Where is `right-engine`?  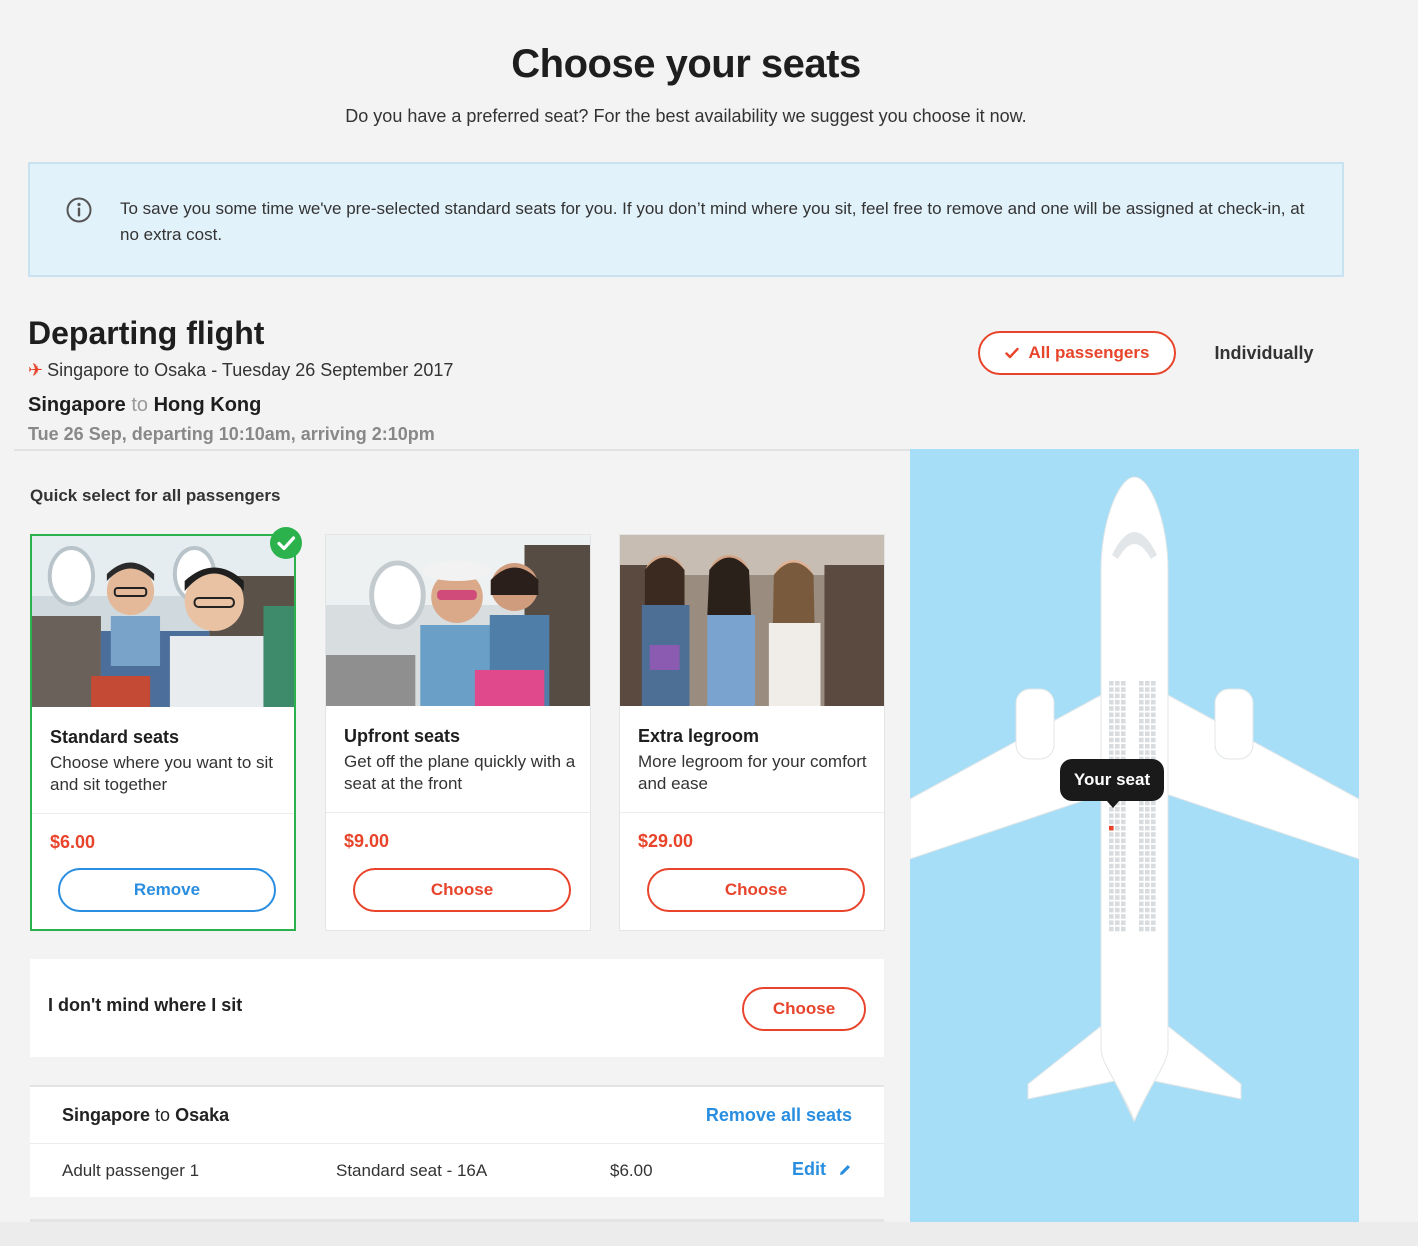
right-engine is located at coordinates (1234, 724).